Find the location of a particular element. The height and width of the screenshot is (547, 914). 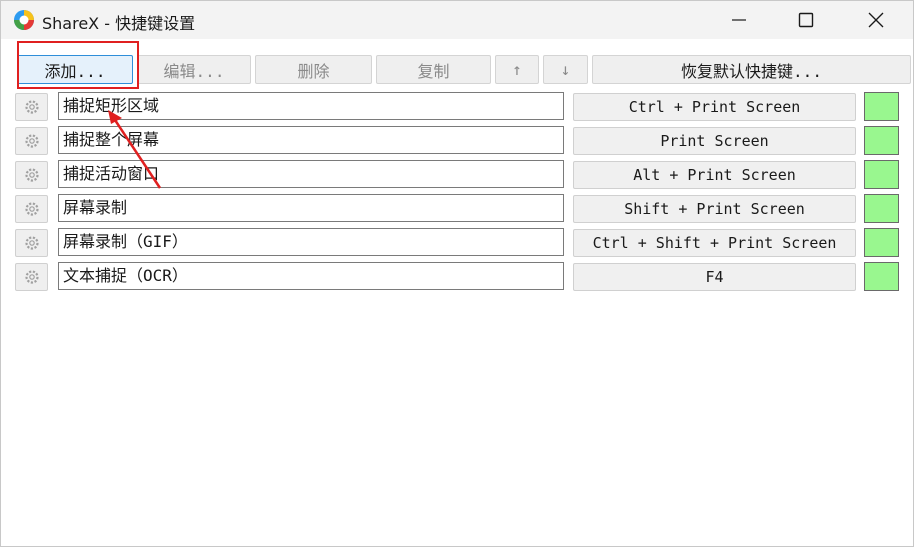

hotkey-combination: Alt + Print Screen is located at coordinates (714, 175).